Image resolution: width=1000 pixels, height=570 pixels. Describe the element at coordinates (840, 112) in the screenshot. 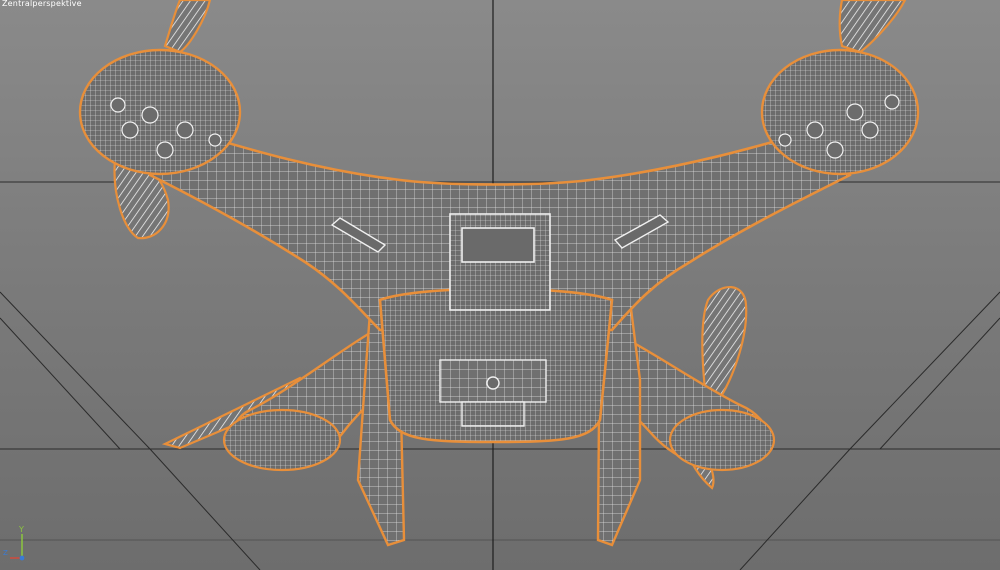

I see `front-motor-right` at that location.